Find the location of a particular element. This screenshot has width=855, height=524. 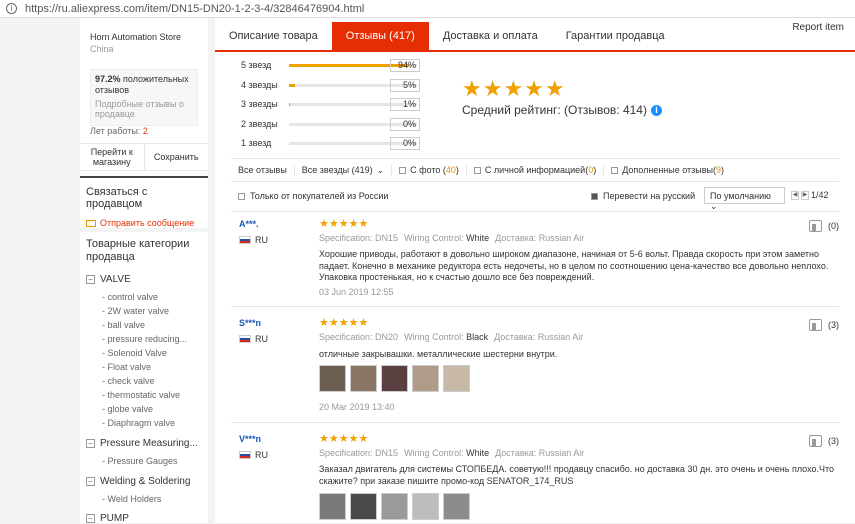

helpful-button: (0) is located at coordinates (824, 226).